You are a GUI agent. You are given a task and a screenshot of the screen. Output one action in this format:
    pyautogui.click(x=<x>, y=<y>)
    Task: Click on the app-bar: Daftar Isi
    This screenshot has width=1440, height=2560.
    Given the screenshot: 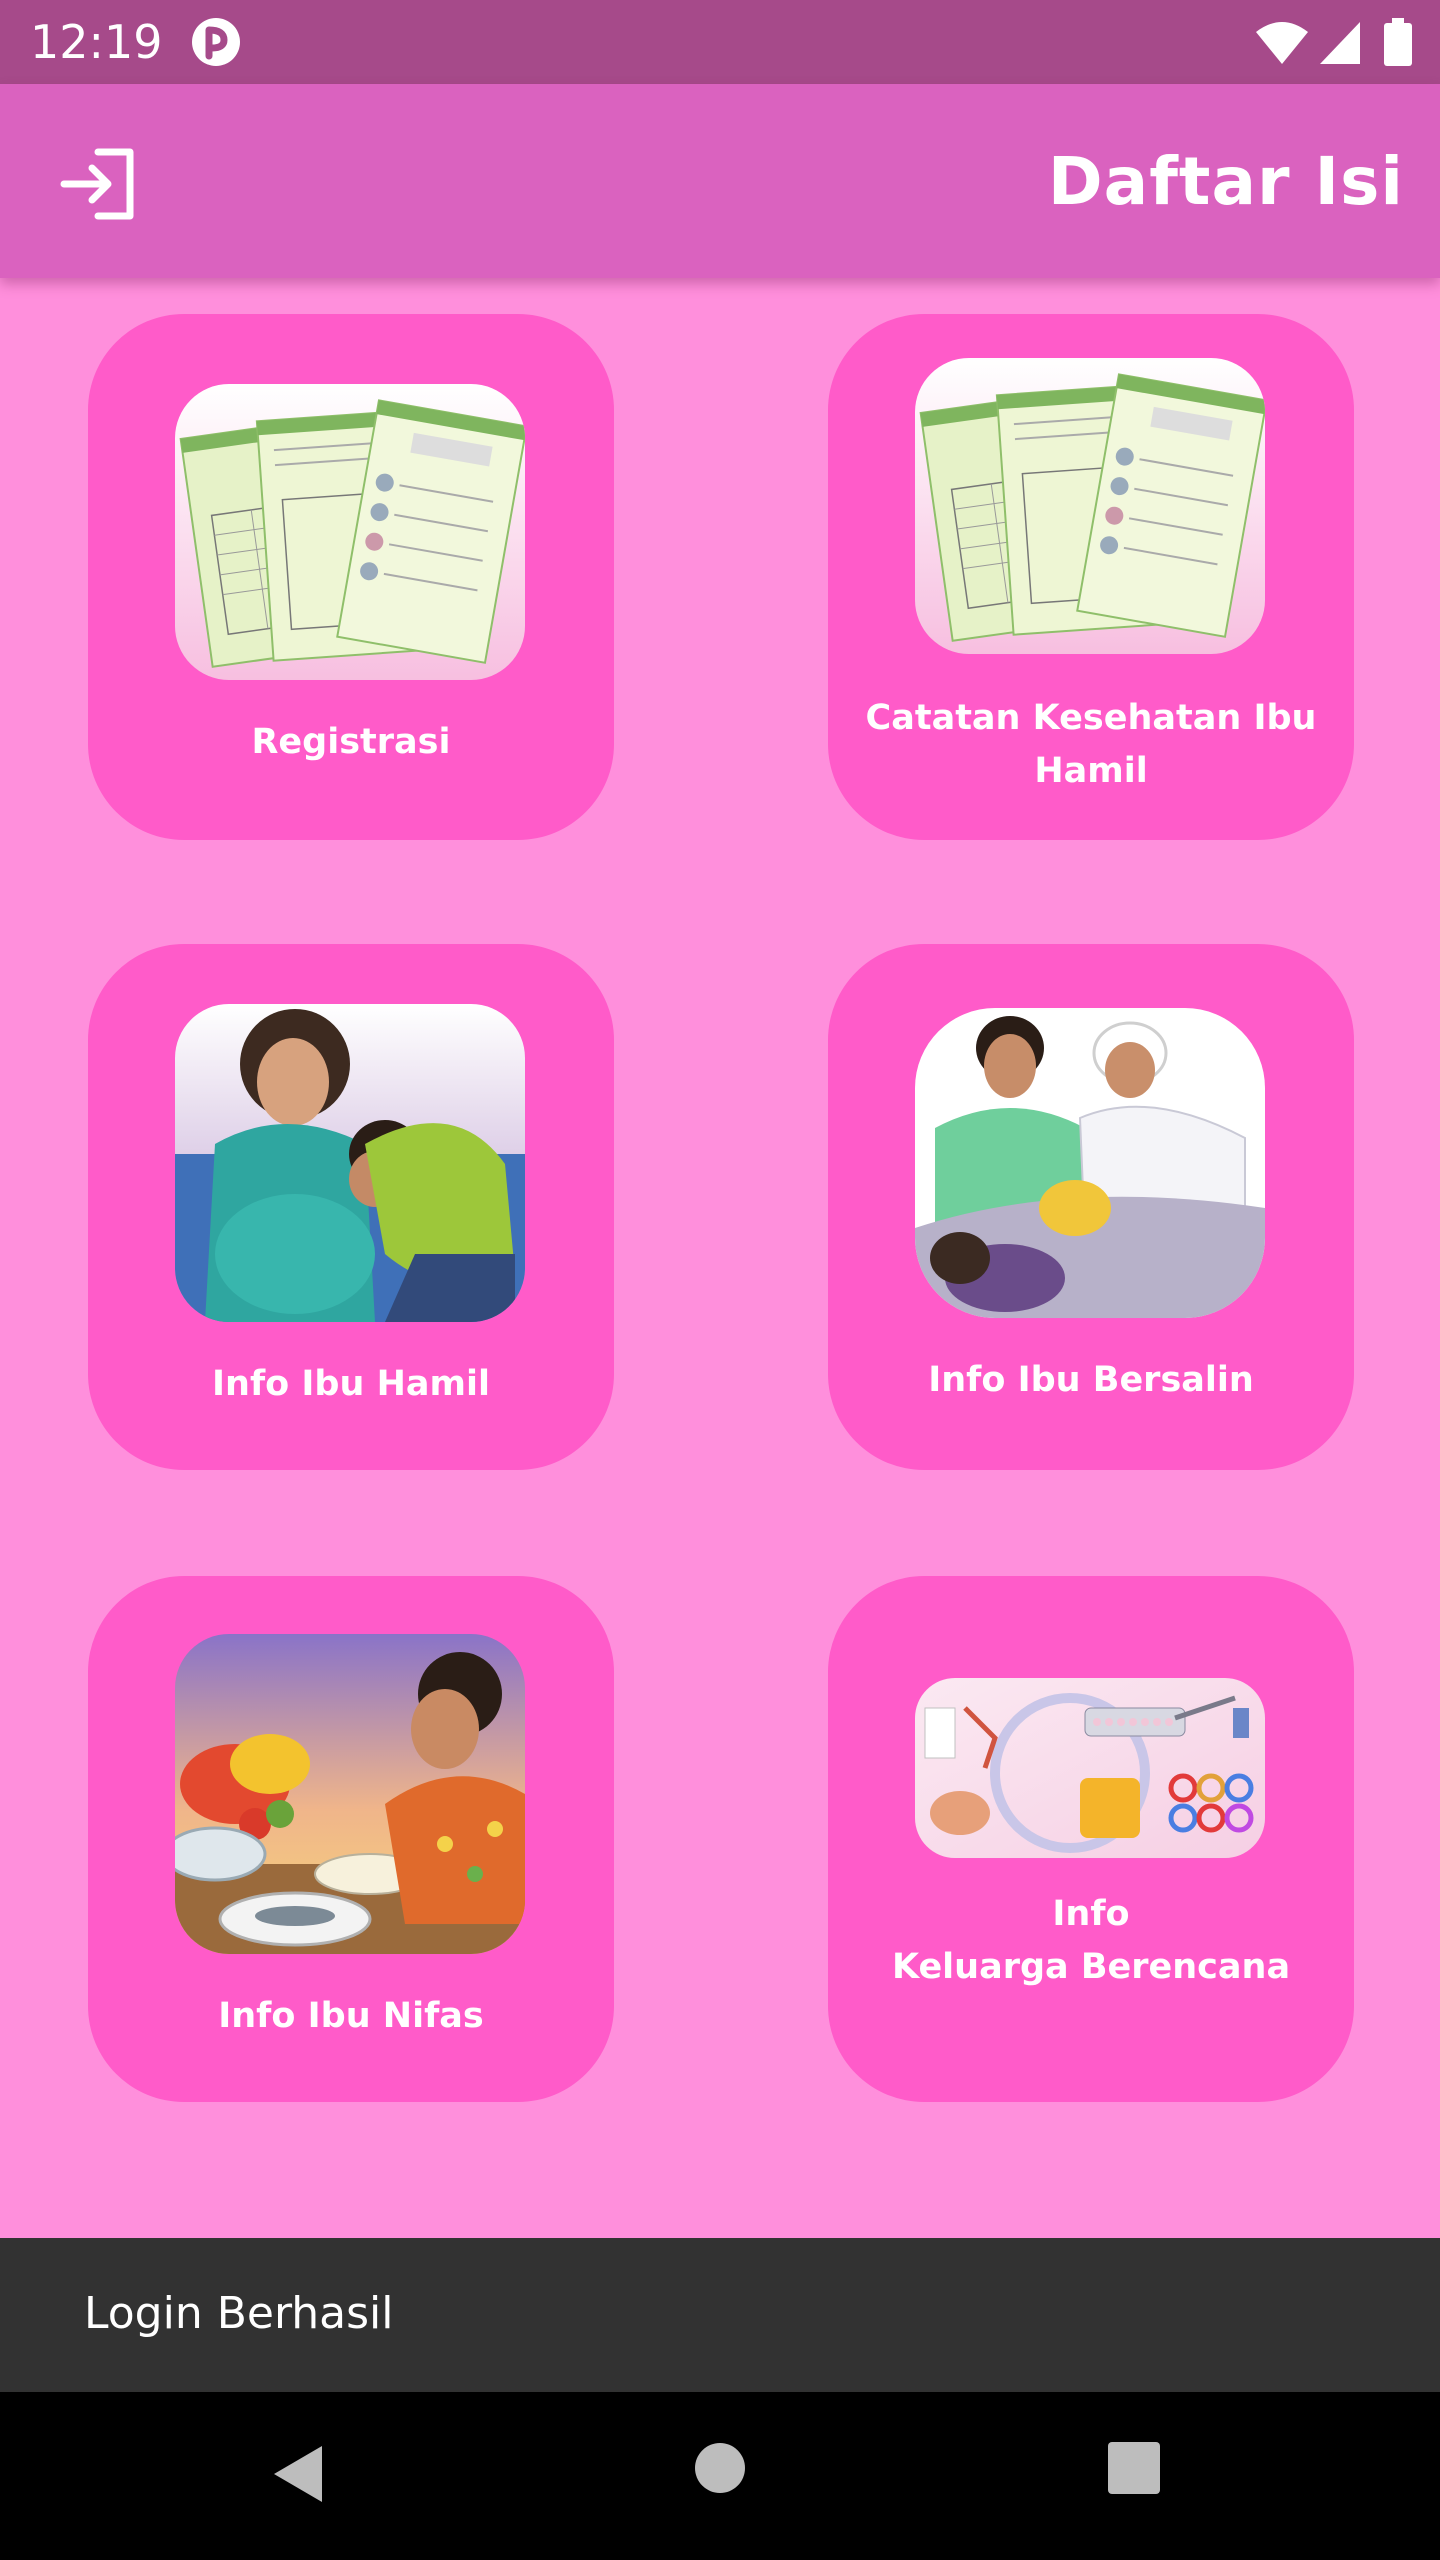 What is the action you would take?
    pyautogui.click(x=720, y=181)
    